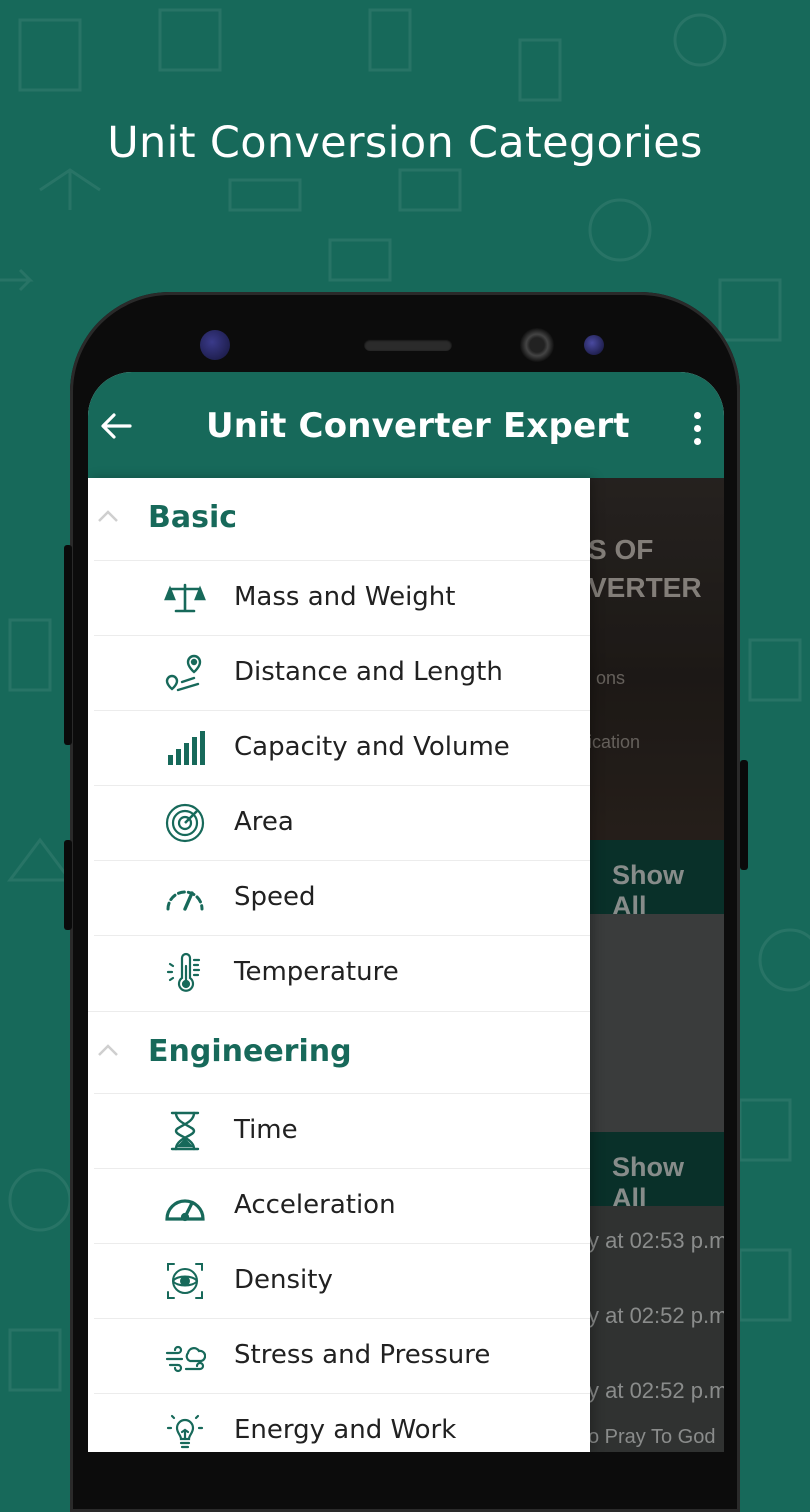 This screenshot has height=1512, width=810. I want to click on gauge-icon, so click(185, 1210).